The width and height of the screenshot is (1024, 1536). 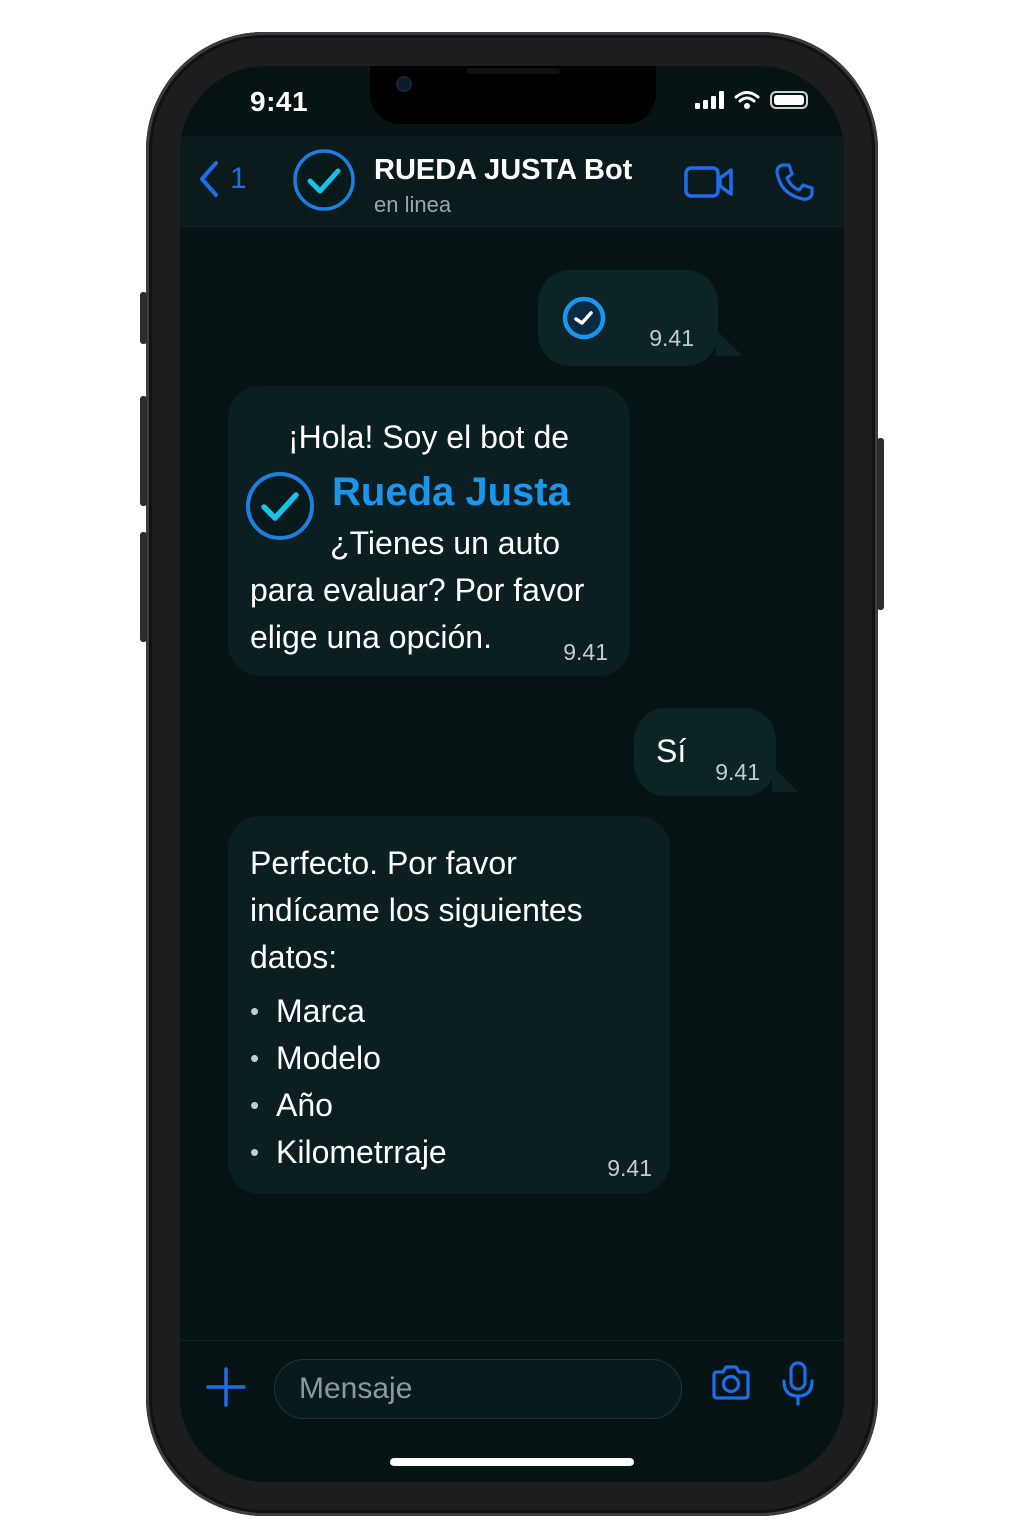 What do you see at coordinates (279, 101) in the screenshot?
I see `status-time: 9:41` at bounding box center [279, 101].